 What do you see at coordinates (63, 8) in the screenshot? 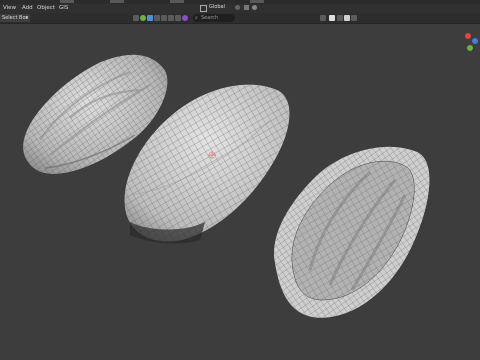
I see `menu-gis: GIS` at bounding box center [63, 8].